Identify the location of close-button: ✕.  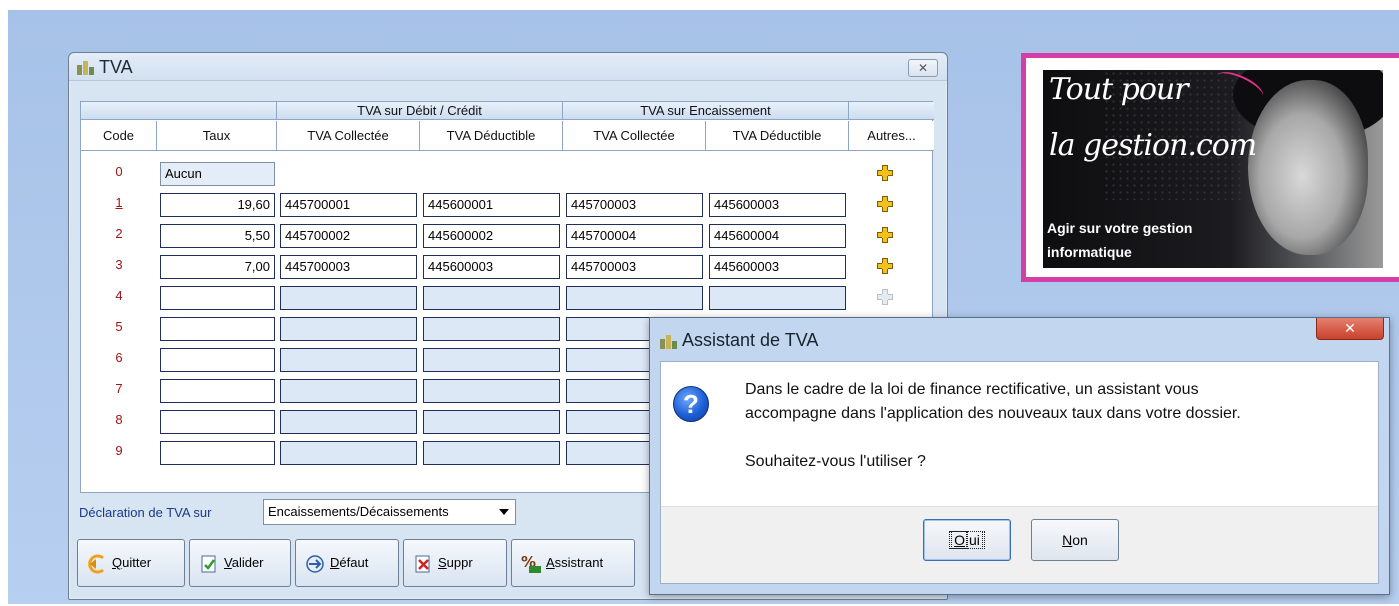
(923, 68).